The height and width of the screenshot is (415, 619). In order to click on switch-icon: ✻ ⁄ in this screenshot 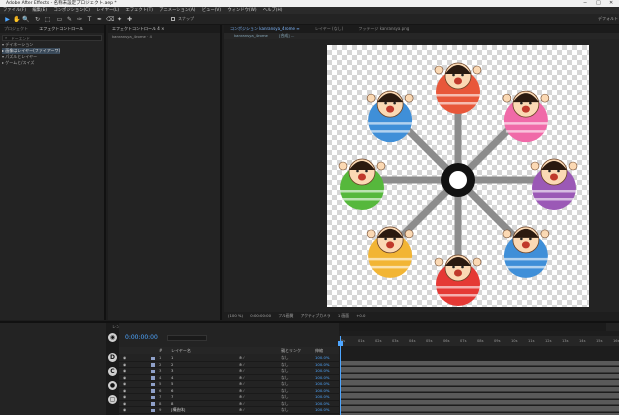, I will do `click(241, 410)`.